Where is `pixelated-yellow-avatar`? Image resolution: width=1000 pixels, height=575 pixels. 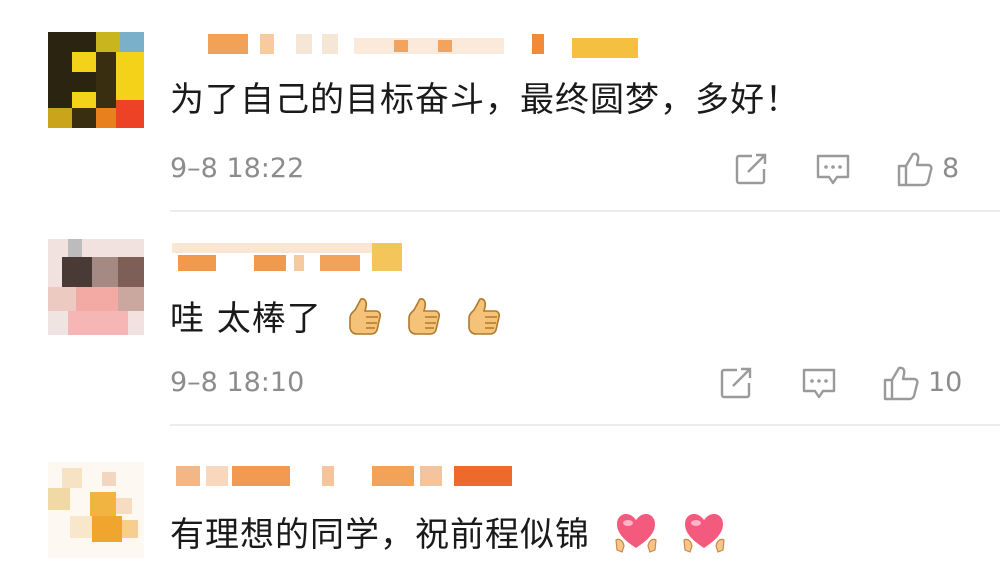
pixelated-yellow-avatar is located at coordinates (96, 80).